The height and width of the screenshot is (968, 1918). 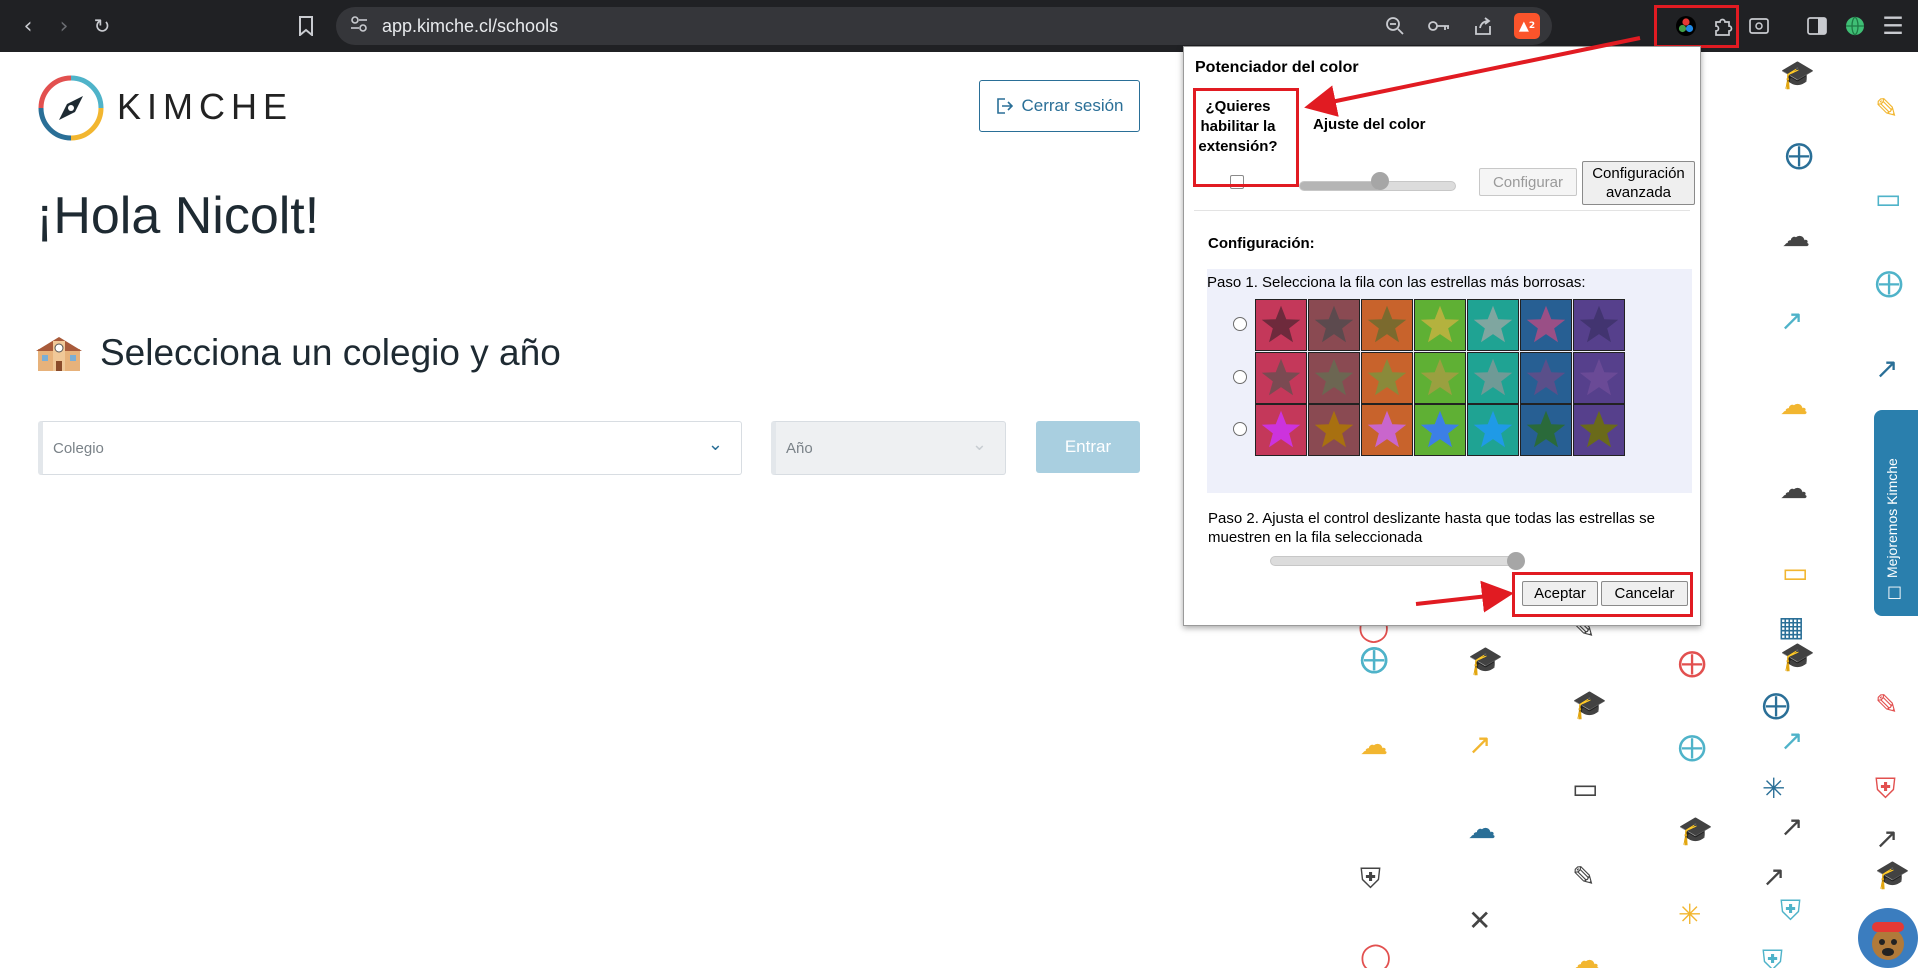 What do you see at coordinates (944, 26) in the screenshot?
I see `address-bar: app.kimche.cl/schools ▲ 2` at bounding box center [944, 26].